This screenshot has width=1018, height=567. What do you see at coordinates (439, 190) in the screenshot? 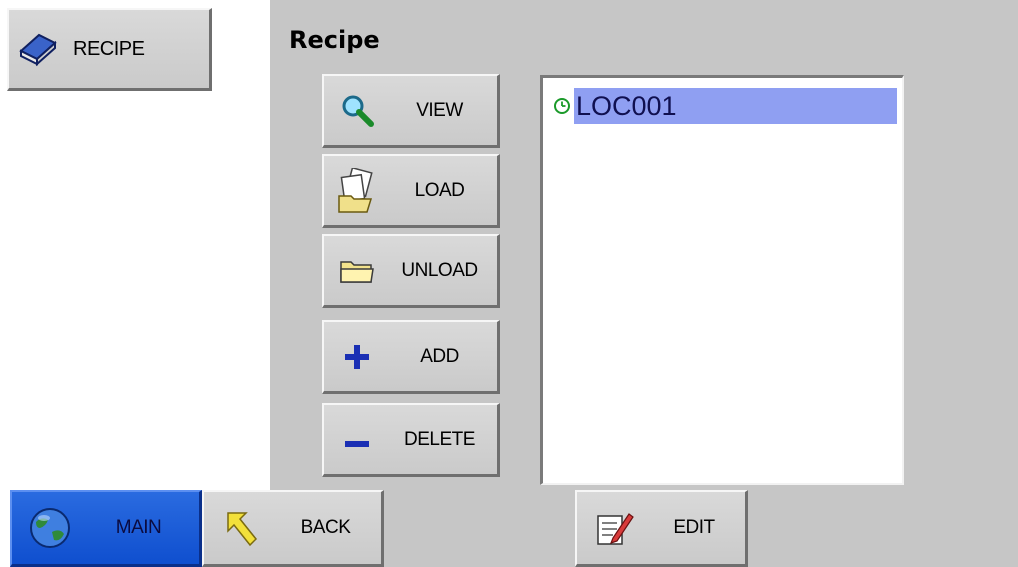
I see `load-button-label: LOAD` at bounding box center [439, 190].